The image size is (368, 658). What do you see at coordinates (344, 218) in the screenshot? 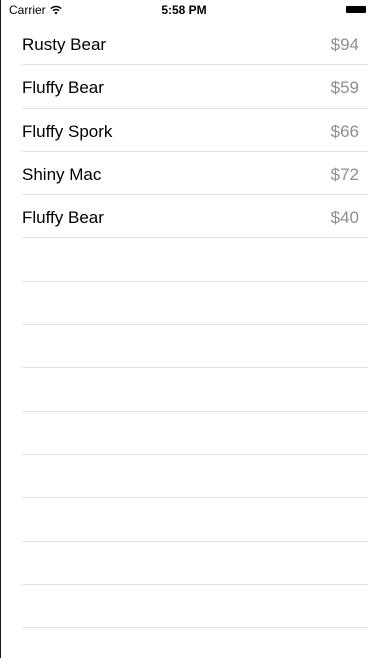
I see `item-price: $40` at bounding box center [344, 218].